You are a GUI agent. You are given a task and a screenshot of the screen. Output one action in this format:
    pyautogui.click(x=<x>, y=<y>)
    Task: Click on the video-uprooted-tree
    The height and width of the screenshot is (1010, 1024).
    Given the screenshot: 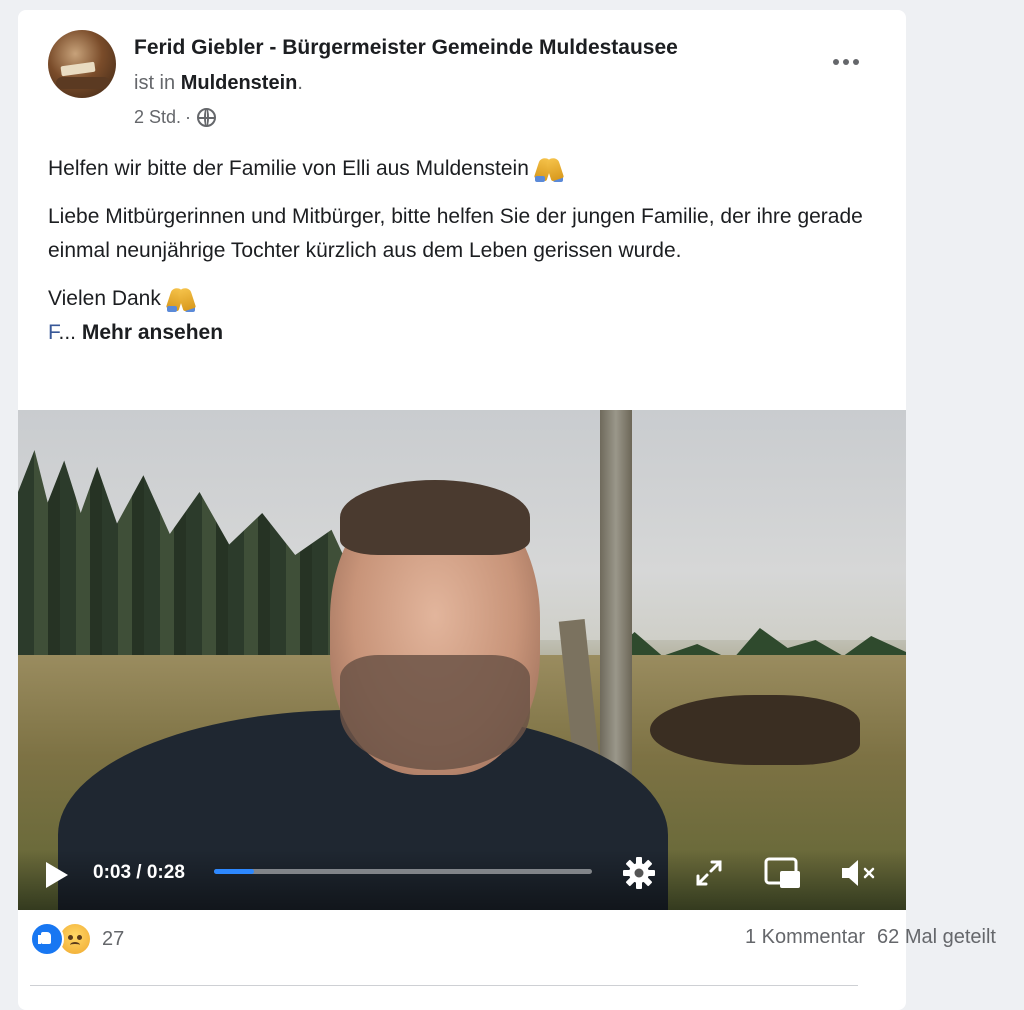 What is the action you would take?
    pyautogui.click(x=755, y=730)
    